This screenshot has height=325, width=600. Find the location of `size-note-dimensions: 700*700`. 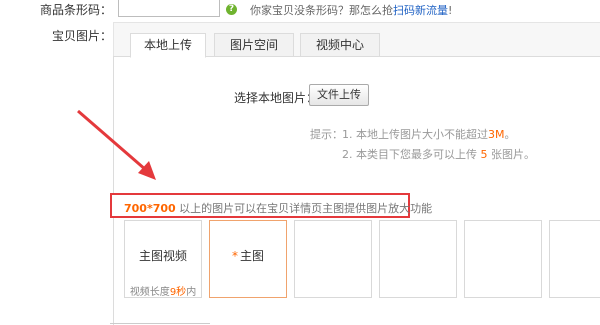

size-note-dimensions: 700*700 is located at coordinates (150, 208).